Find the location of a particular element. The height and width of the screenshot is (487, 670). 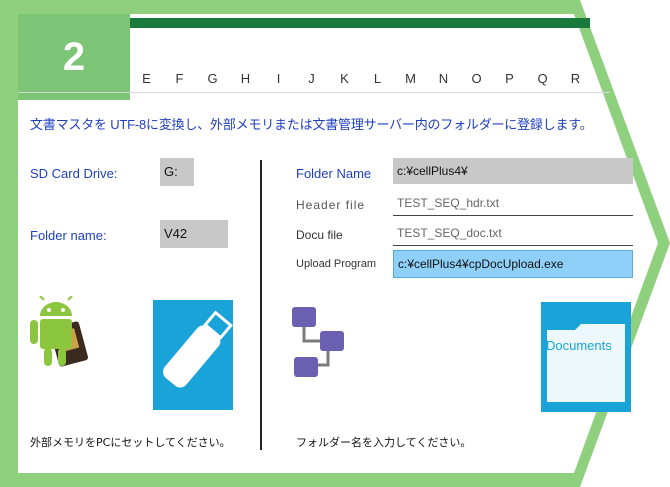

column-header: J is located at coordinates (311, 79).